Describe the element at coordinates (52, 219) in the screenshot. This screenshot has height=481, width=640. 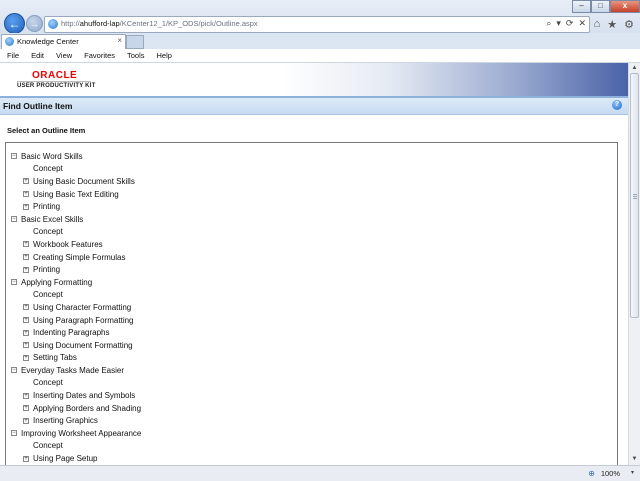
I see `tree-node-label: Basic Excel Skills` at that location.